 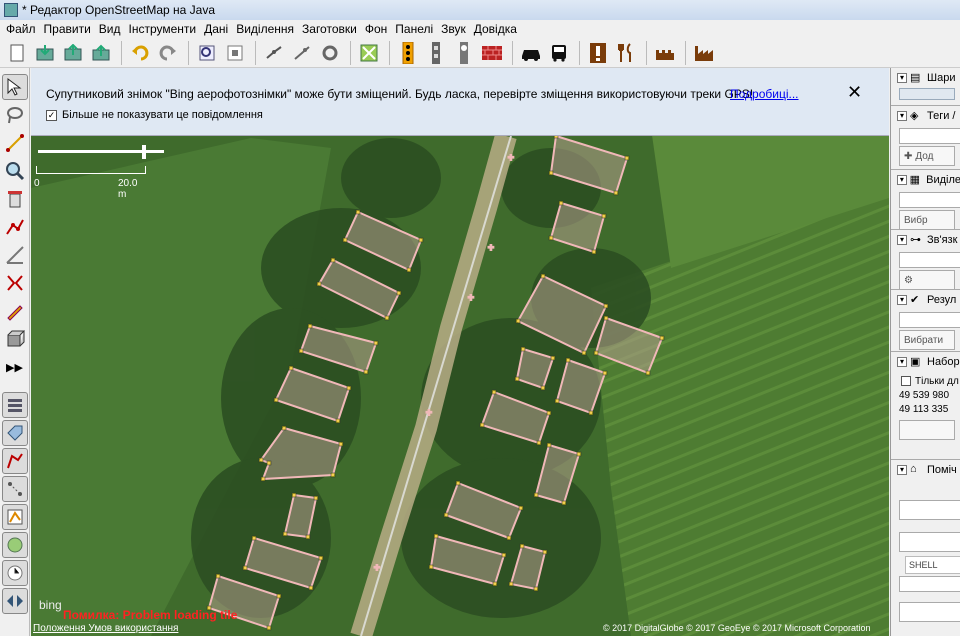 I want to click on toggle-changesets-icon, so click(x=14, y=545).